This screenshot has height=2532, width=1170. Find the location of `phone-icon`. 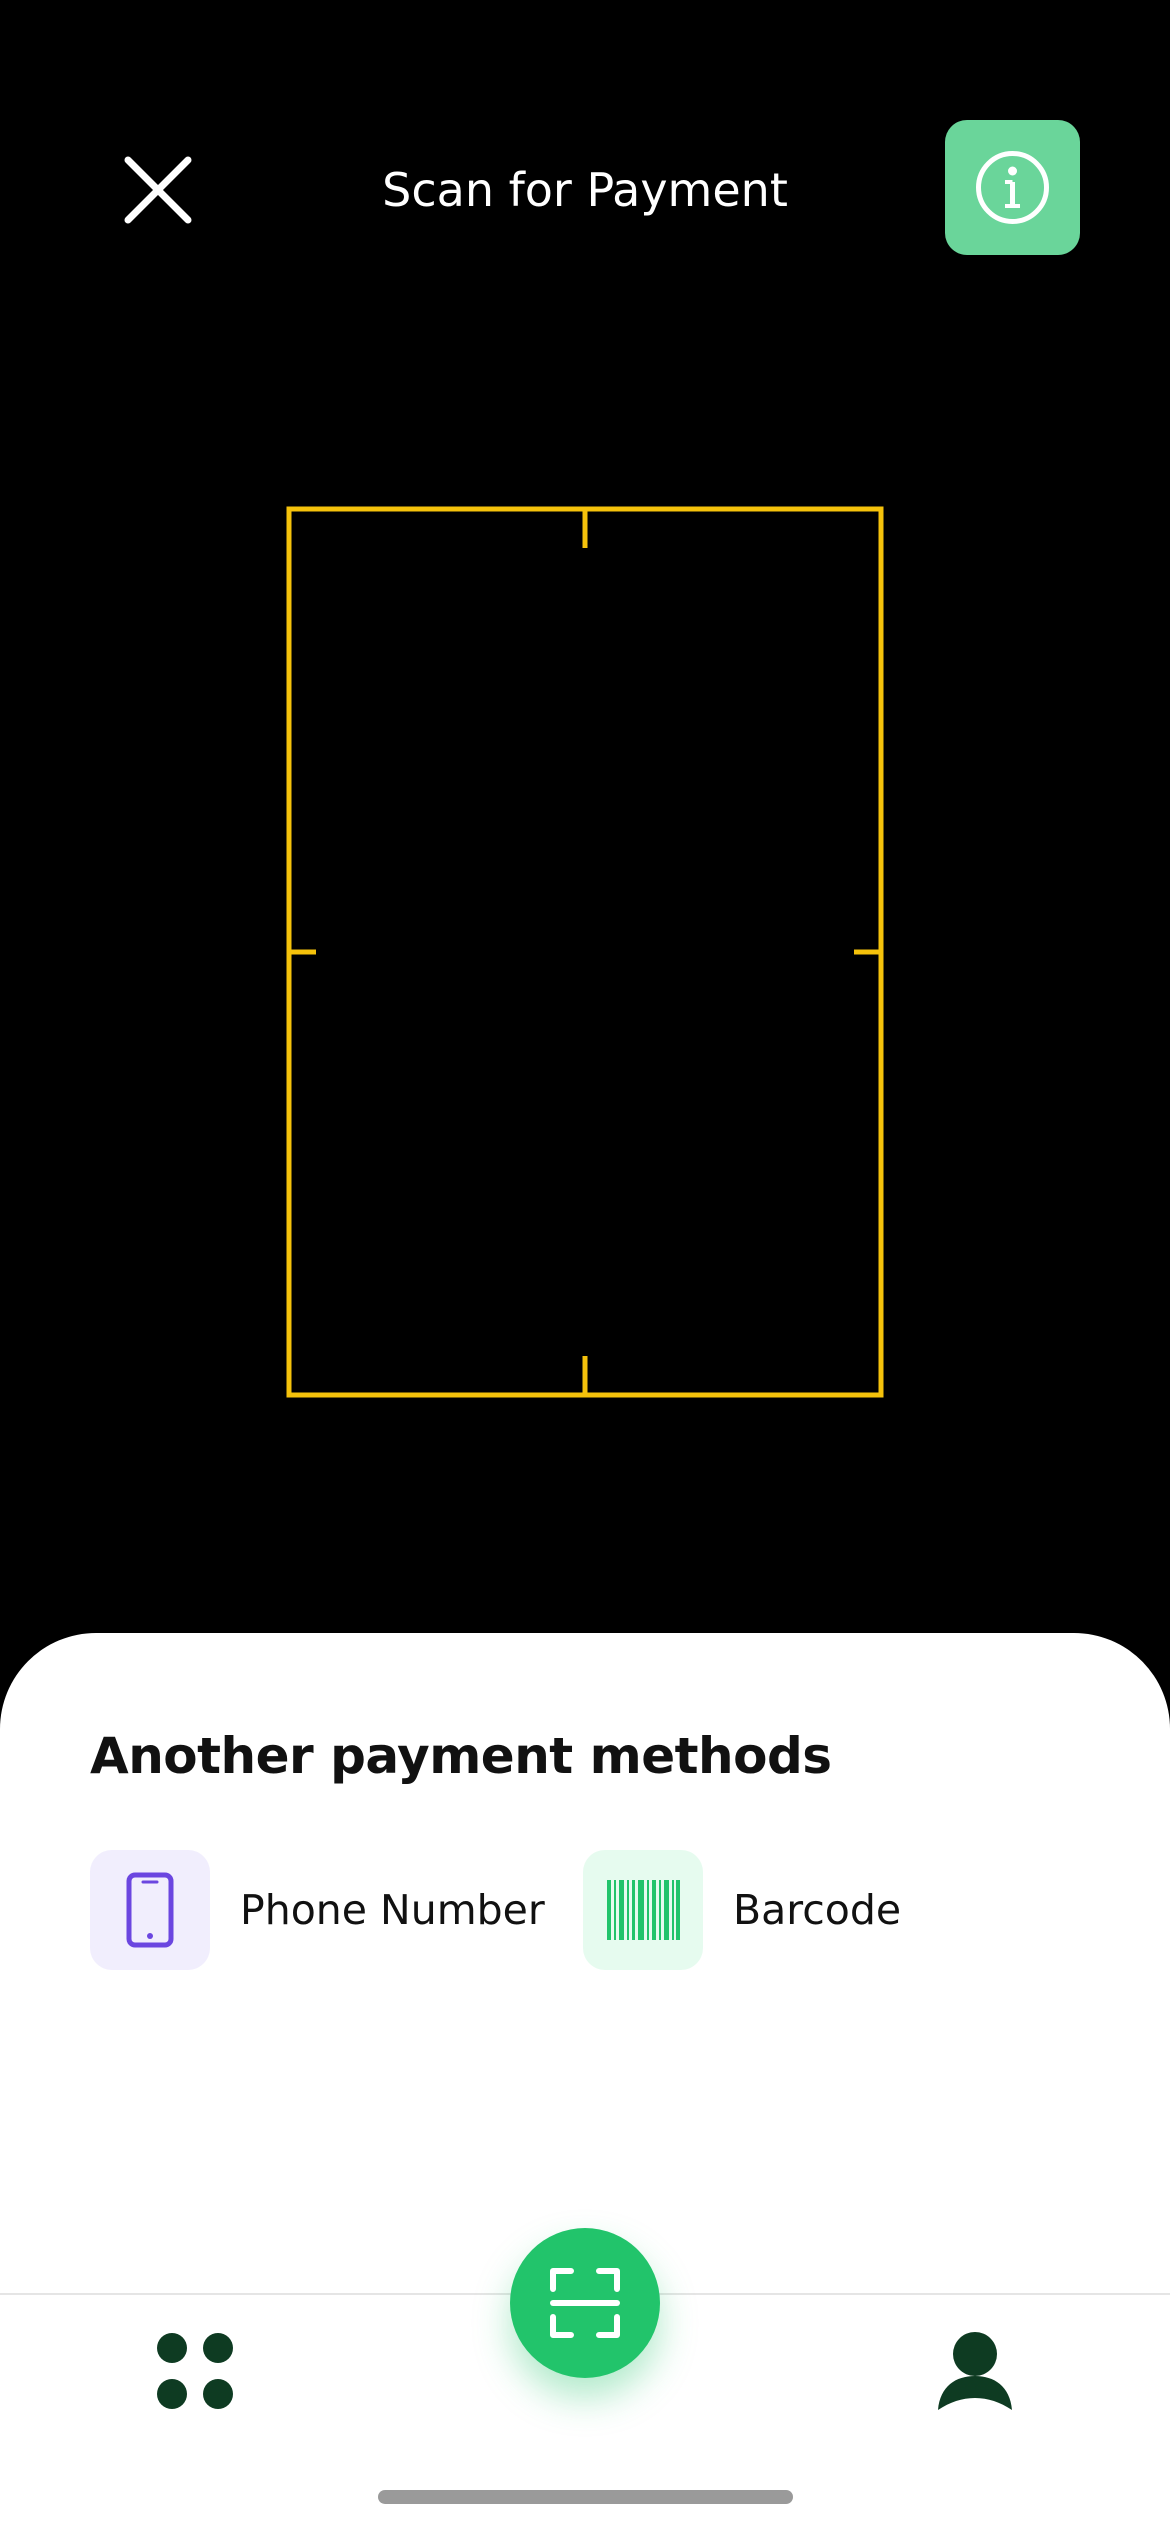

phone-icon is located at coordinates (150, 1910).